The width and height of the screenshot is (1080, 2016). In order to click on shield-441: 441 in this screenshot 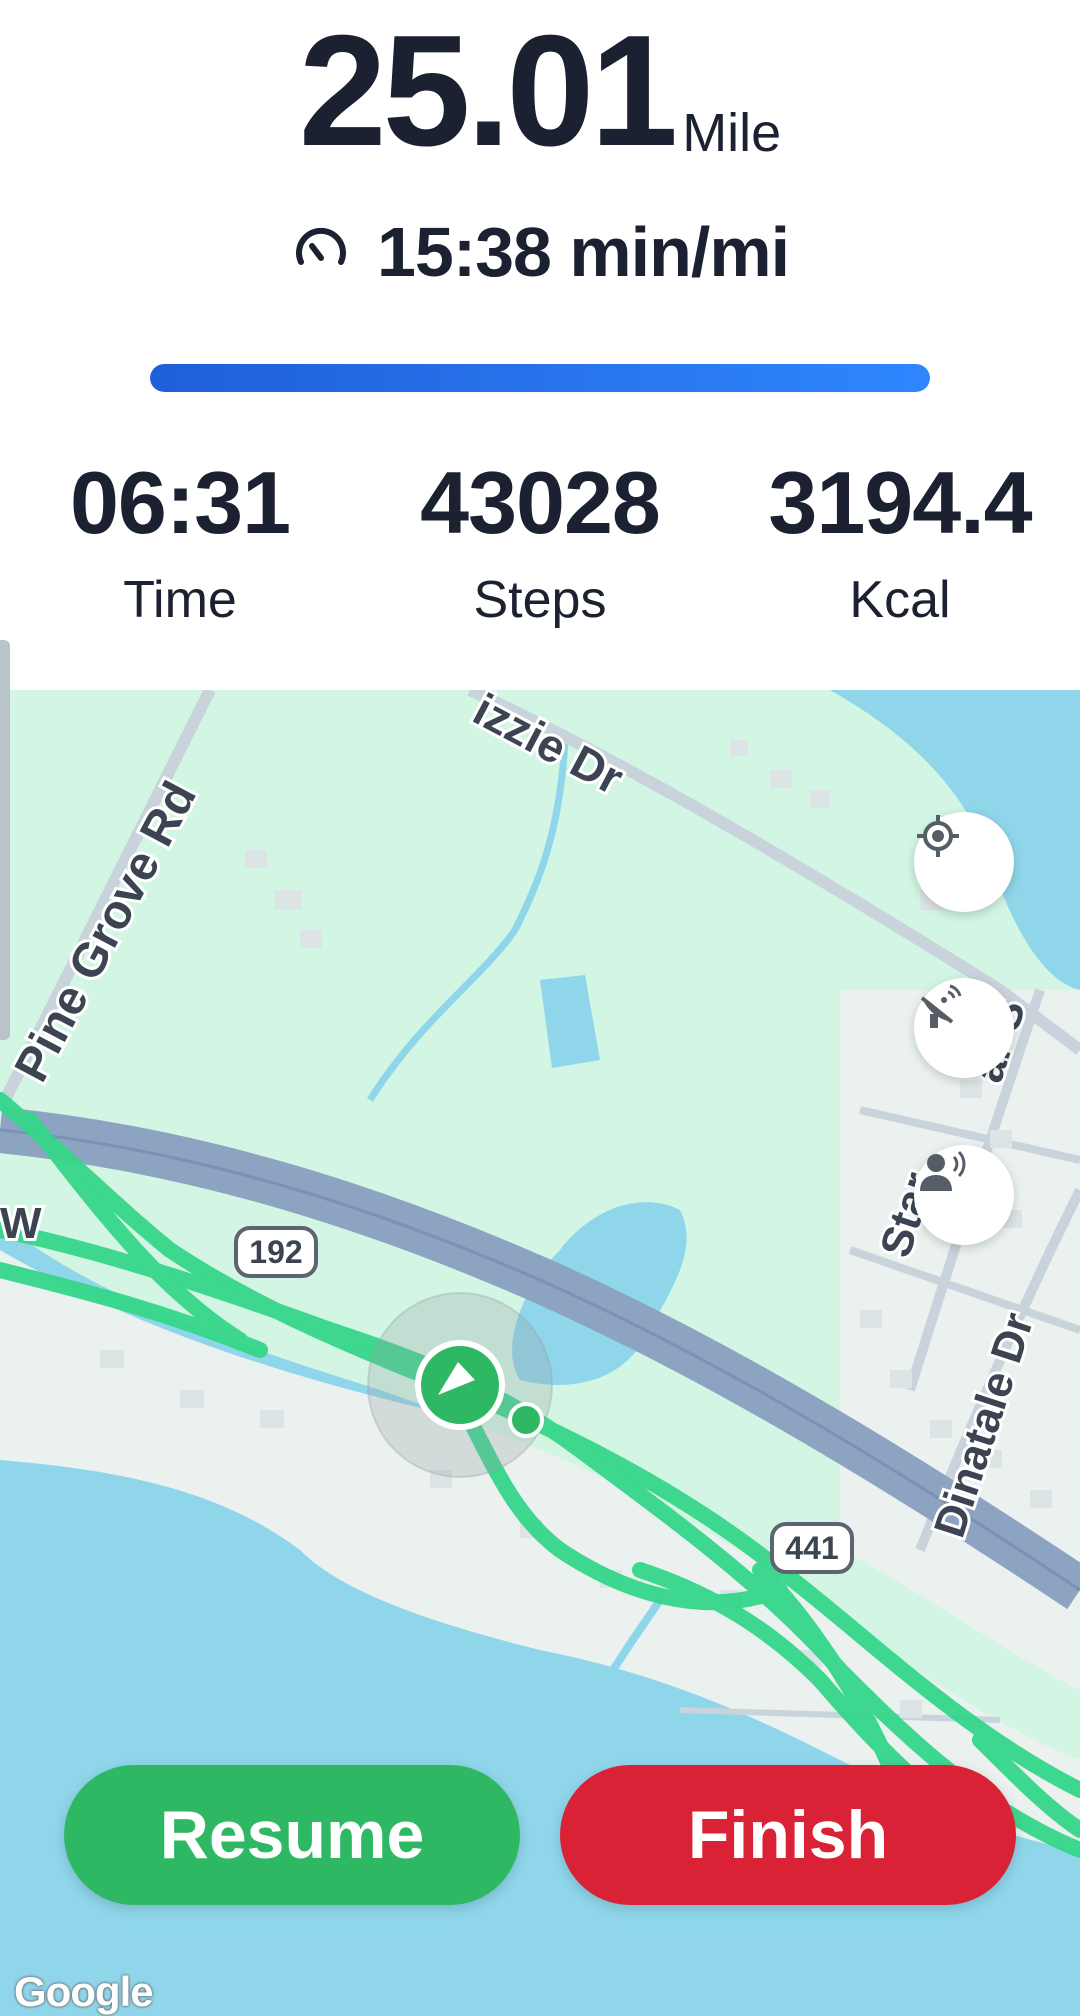, I will do `click(812, 1548)`.